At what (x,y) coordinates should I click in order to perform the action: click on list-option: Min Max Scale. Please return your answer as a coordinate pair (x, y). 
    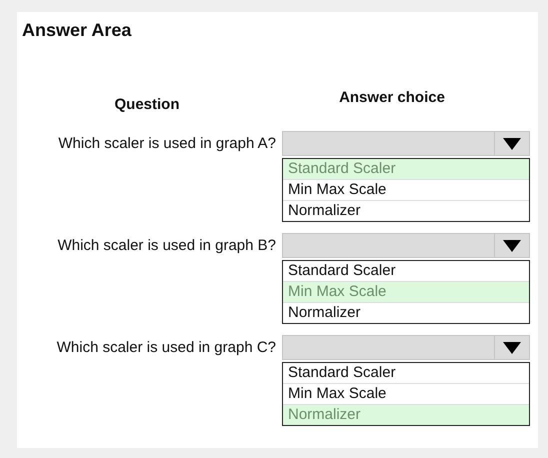
    Looking at the image, I should click on (406, 190).